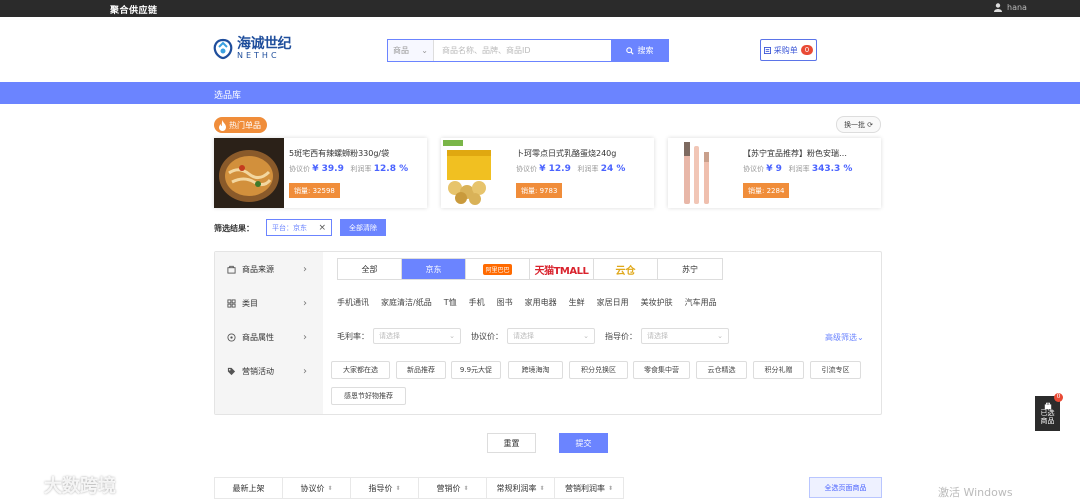  Describe the element at coordinates (498, 269) in the screenshot. I see `platform-tab-alibaba: 阿里巴巴` at that location.